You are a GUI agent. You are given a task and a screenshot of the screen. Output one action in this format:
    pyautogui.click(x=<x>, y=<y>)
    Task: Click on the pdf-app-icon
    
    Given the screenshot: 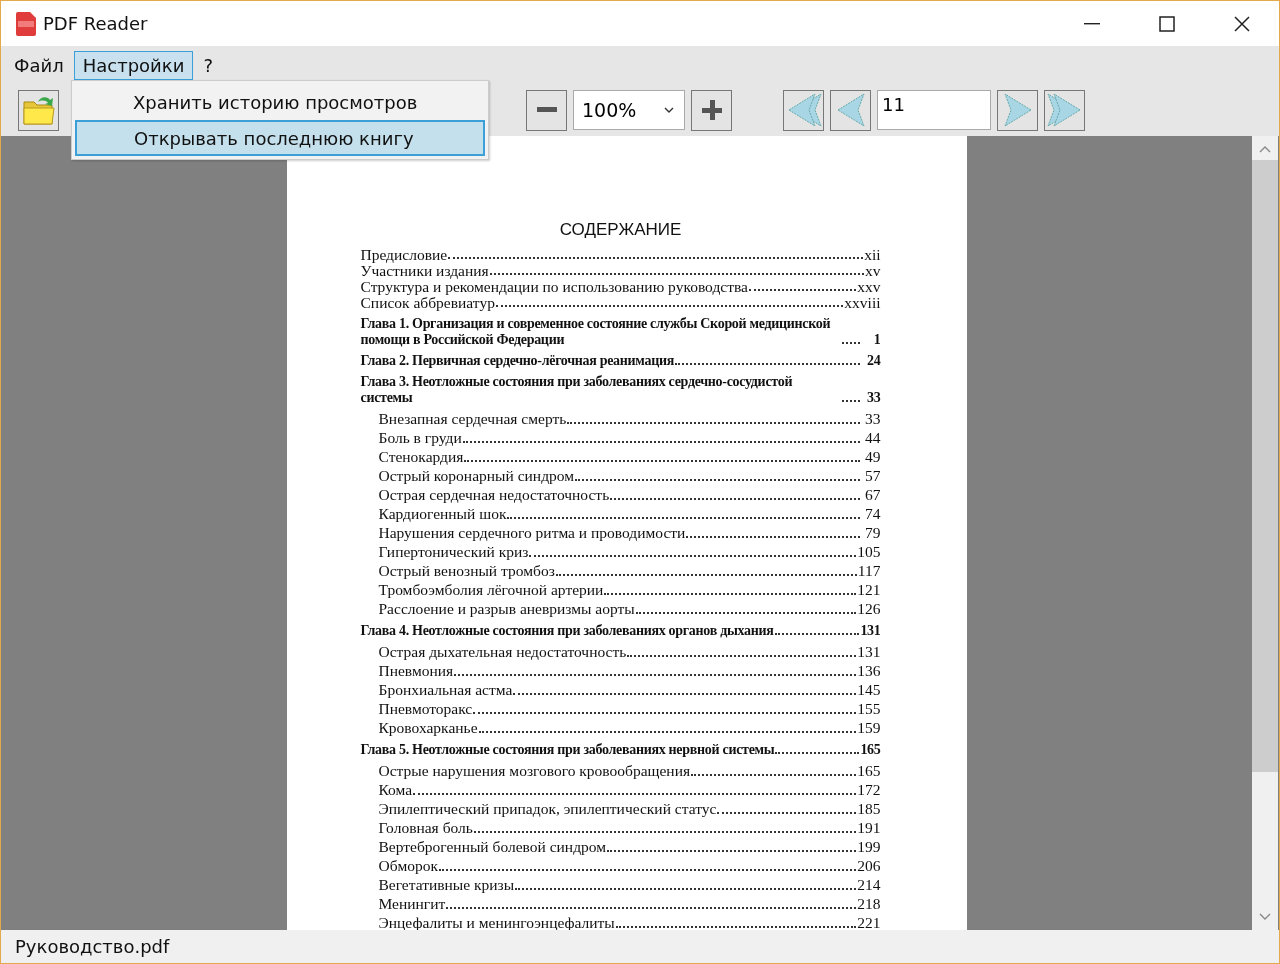 What is the action you would take?
    pyautogui.click(x=26, y=23)
    